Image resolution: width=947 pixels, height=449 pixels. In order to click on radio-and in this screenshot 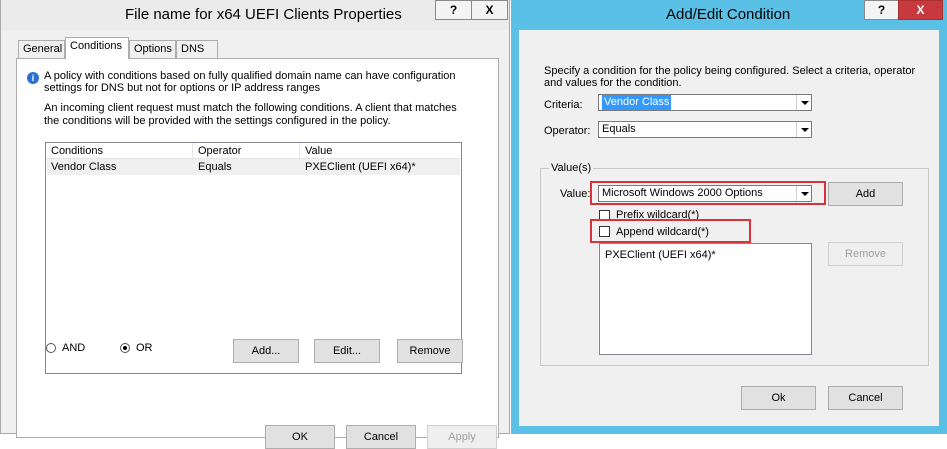, I will do `click(51, 348)`.